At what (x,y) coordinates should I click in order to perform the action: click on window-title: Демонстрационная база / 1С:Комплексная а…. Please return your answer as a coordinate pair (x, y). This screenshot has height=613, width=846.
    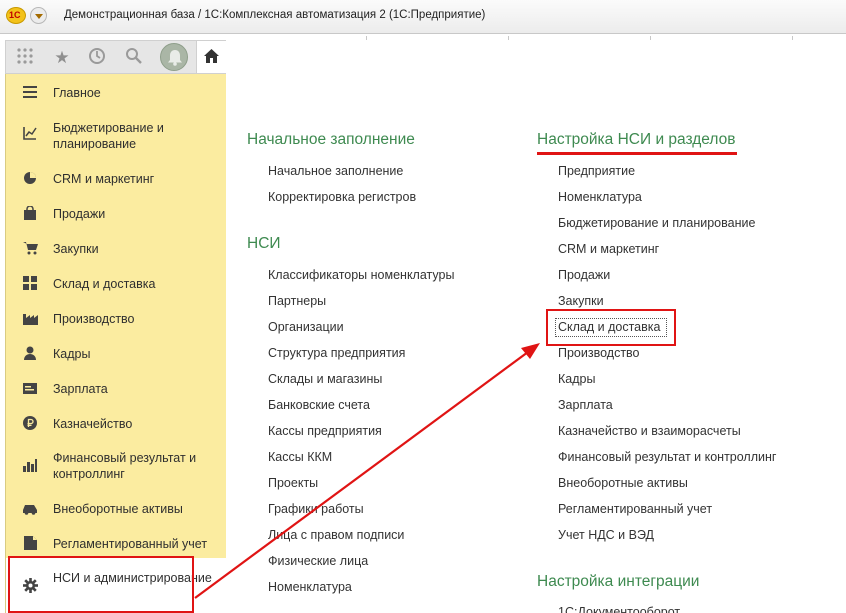
    Looking at the image, I should click on (275, 15).